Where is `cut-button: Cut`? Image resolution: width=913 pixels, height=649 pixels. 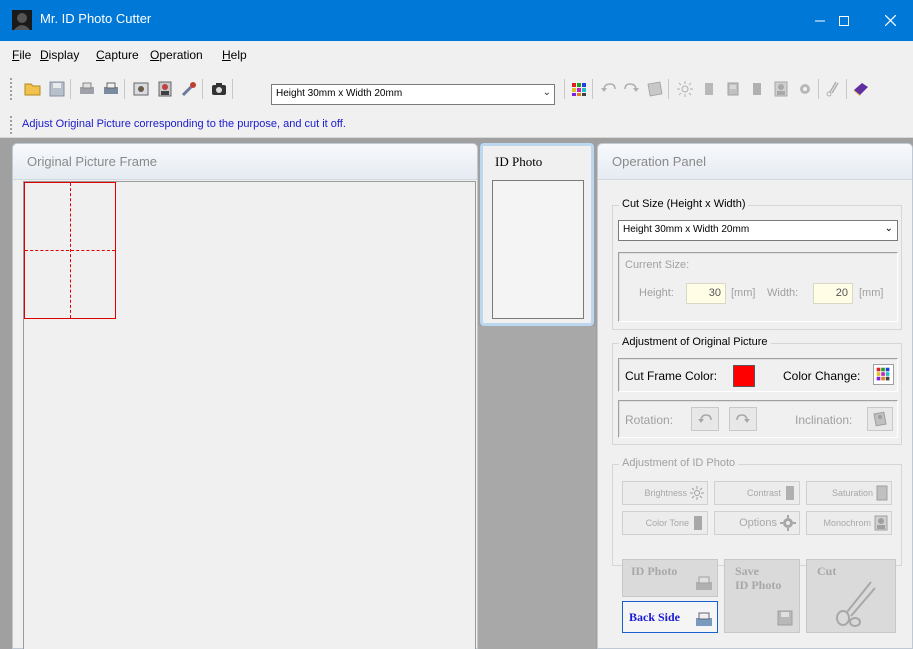 cut-button: Cut is located at coordinates (851, 596).